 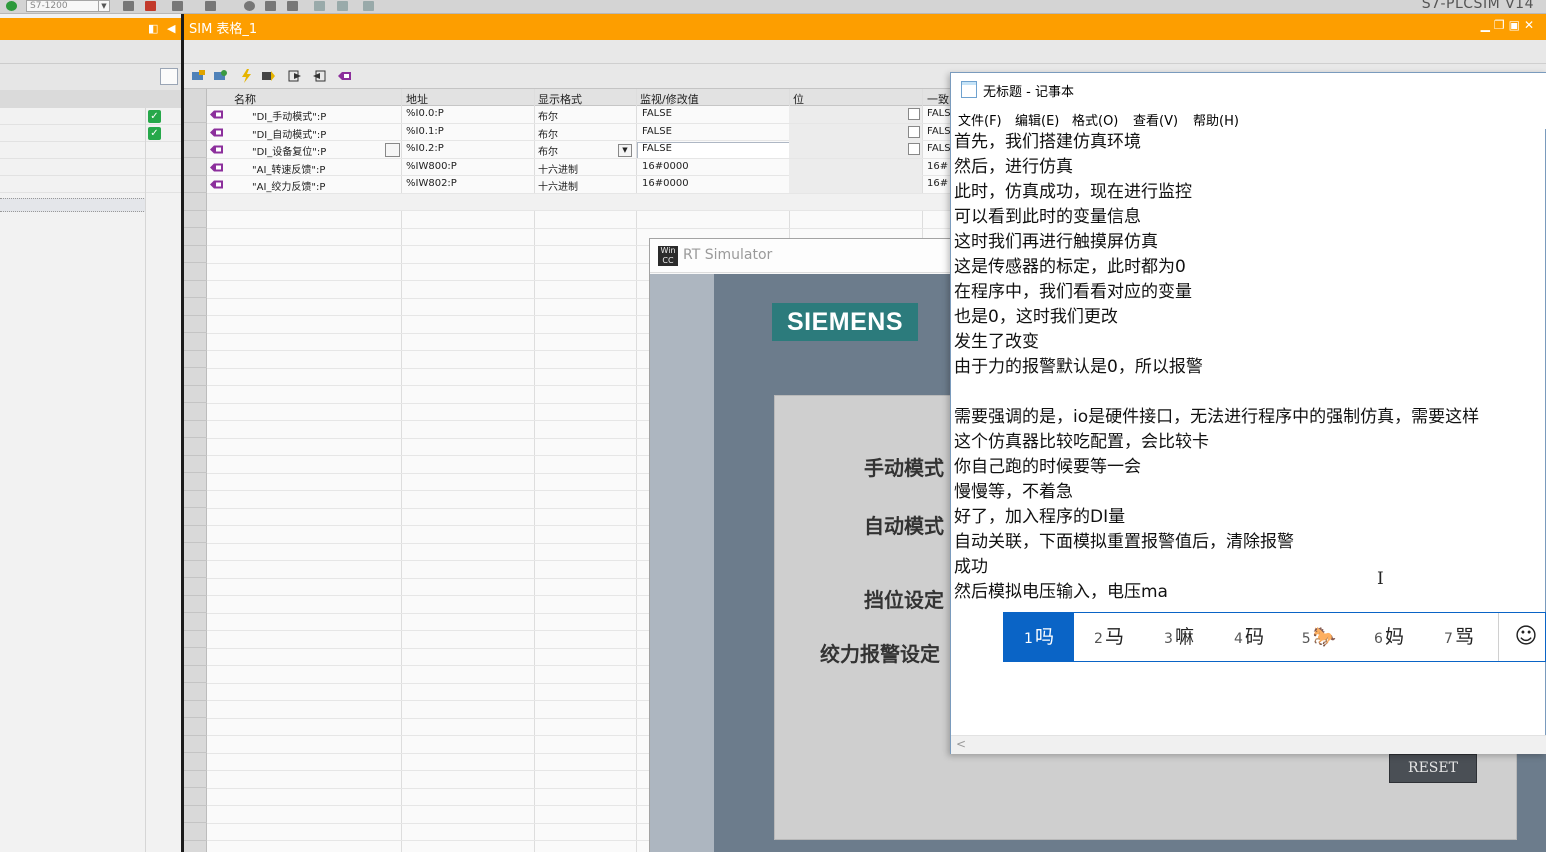 What do you see at coordinates (1389, 637) in the screenshot?
I see `ime-candidate: 6妈` at bounding box center [1389, 637].